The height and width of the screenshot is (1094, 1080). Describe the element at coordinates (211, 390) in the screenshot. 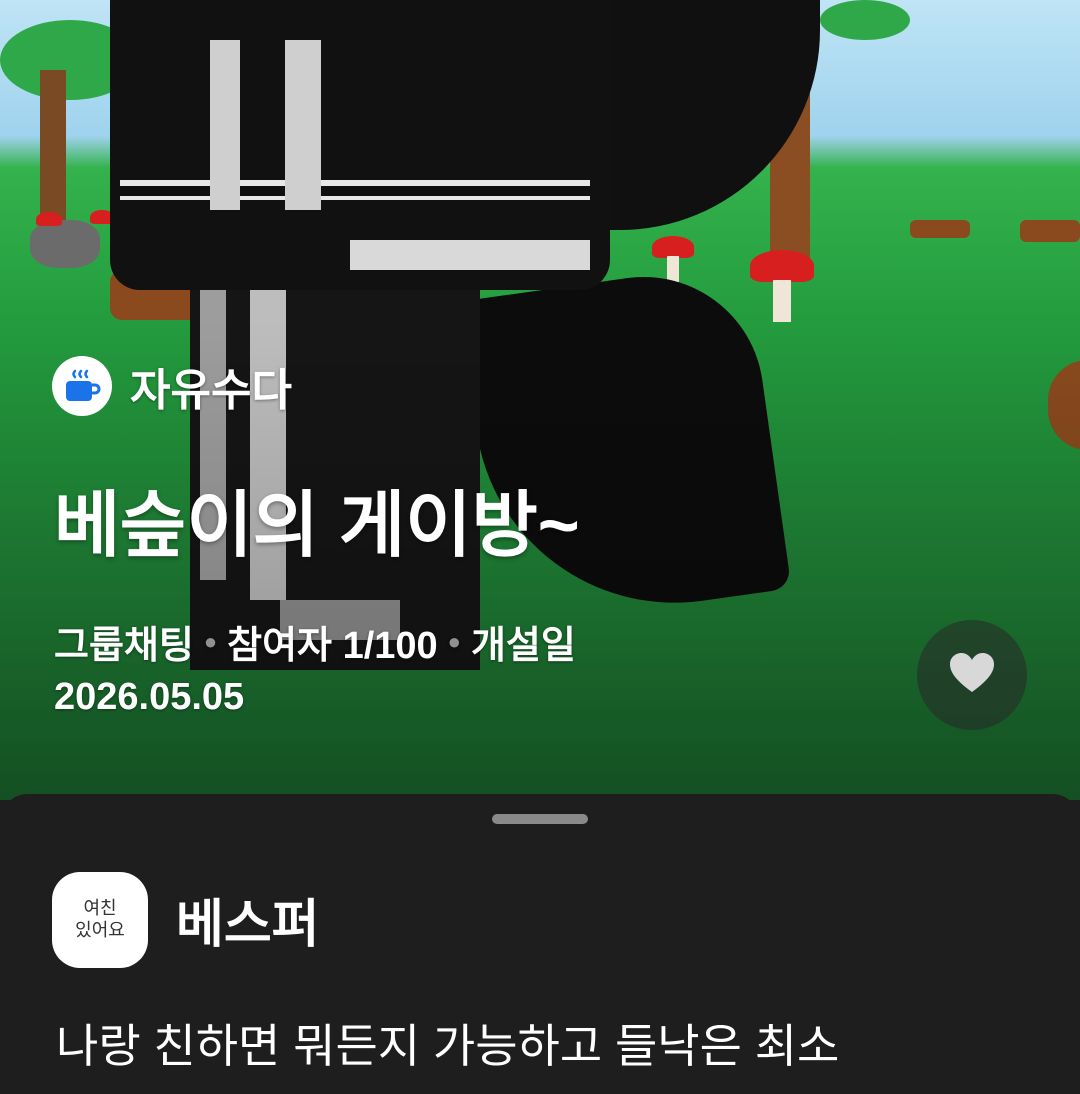

I see `category-label: 자유수다` at that location.